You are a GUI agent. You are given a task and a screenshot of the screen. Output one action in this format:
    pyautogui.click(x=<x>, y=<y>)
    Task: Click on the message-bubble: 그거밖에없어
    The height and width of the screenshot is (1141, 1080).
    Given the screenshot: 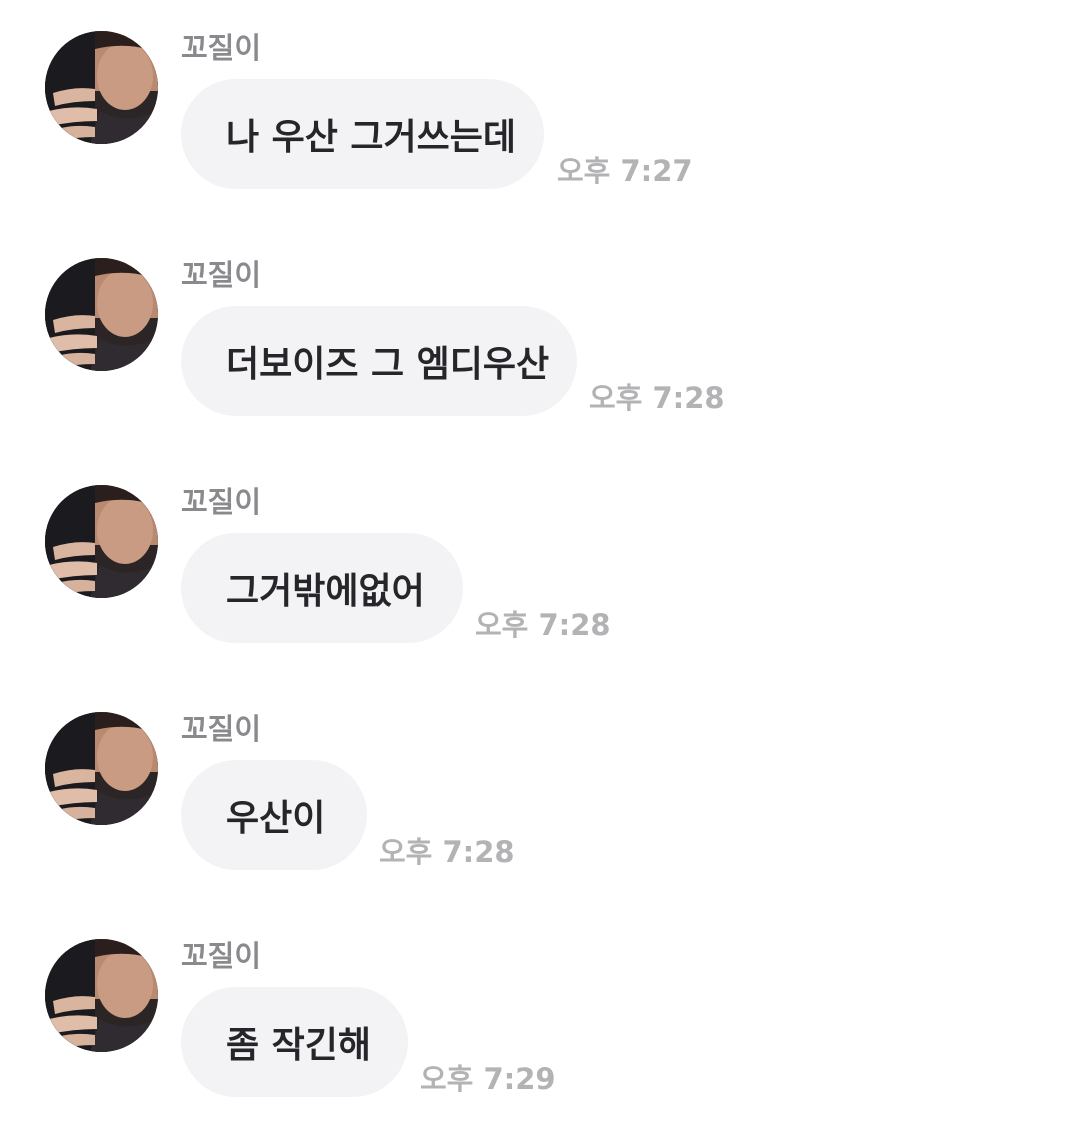 What is the action you would take?
    pyautogui.click(x=322, y=588)
    